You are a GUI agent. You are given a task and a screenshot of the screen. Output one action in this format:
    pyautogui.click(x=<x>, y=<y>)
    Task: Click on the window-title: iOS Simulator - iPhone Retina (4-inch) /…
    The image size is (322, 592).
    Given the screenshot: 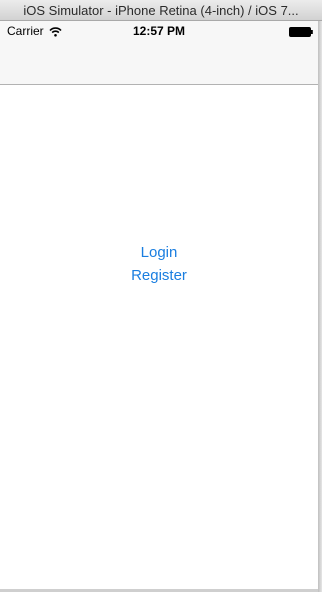 What is the action you would take?
    pyautogui.click(x=161, y=10)
    